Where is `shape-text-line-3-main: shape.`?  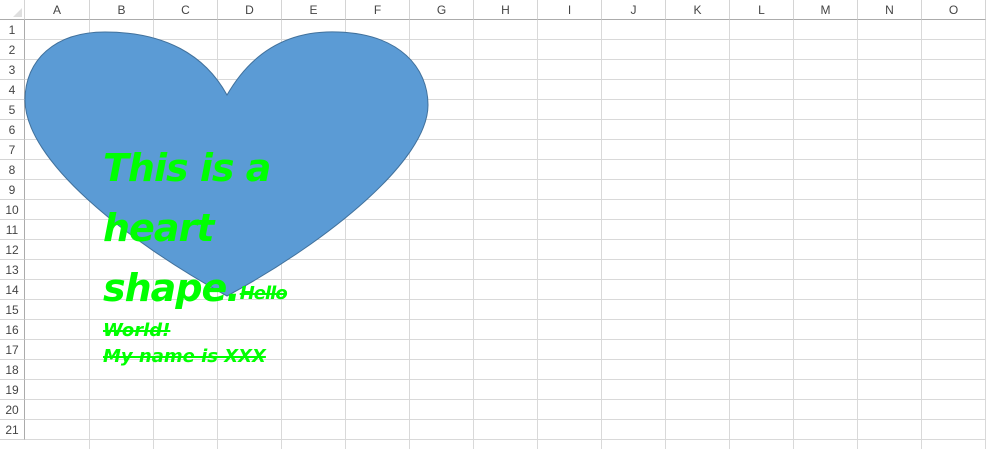 shape-text-line-3-main: shape. is located at coordinates (172, 288).